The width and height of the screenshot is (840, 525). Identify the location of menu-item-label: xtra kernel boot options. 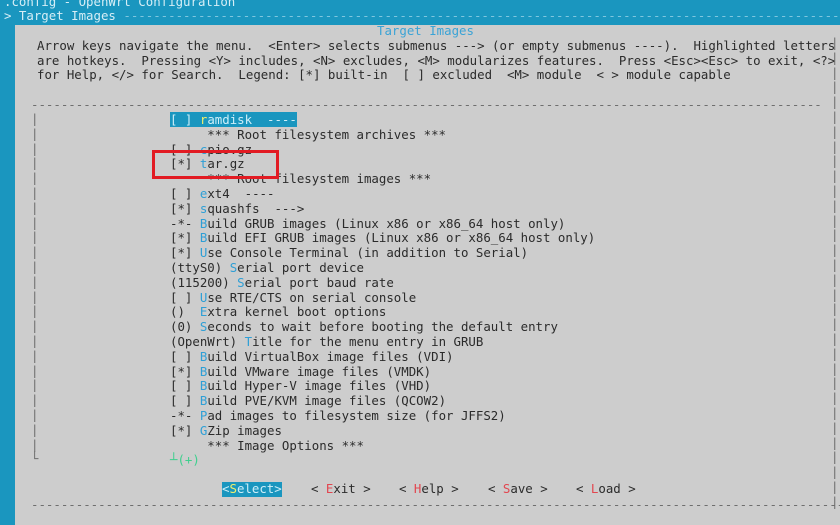
(297, 312).